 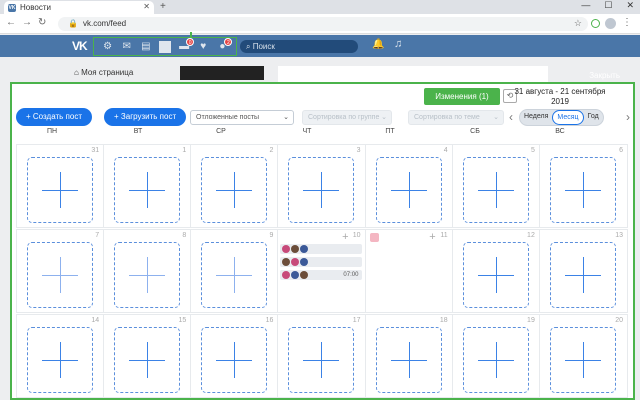 I want to click on bookmark-star-icon: ☆, so click(x=578, y=23).